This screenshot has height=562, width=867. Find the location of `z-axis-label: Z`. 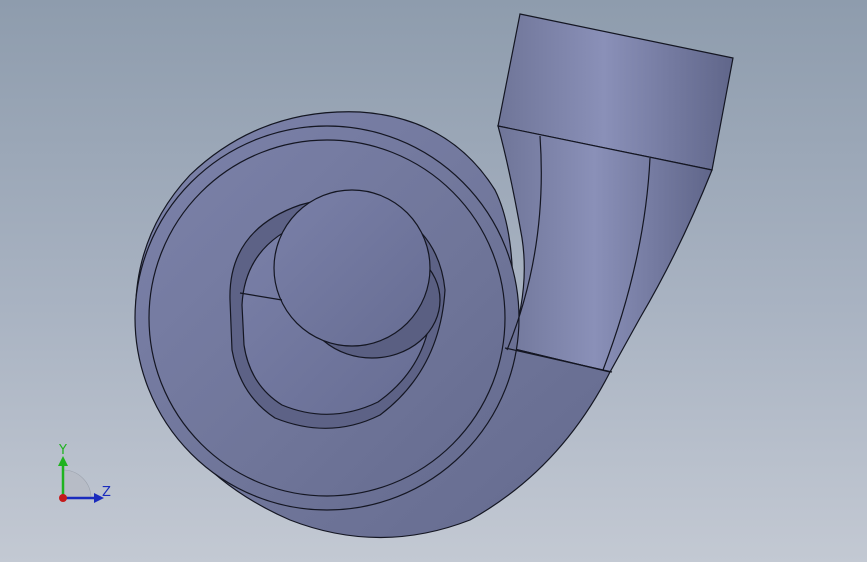

z-axis-label: Z is located at coordinates (106, 492).